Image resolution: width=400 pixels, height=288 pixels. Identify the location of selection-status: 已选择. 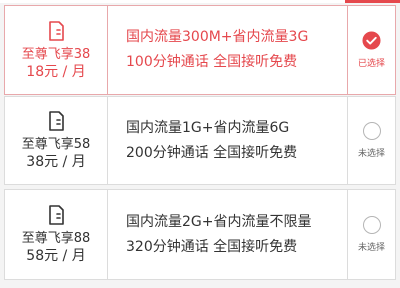
(371, 64).